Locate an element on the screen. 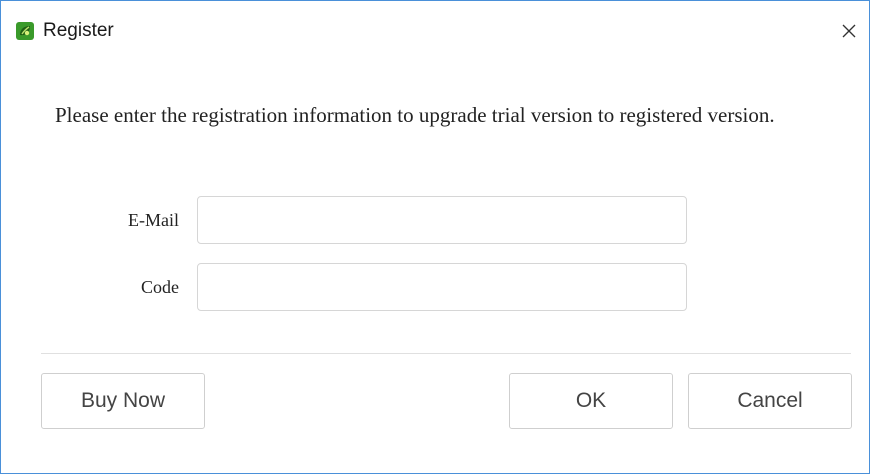 Image resolution: width=870 pixels, height=474 pixels. cancel-button: Cancel is located at coordinates (770, 401).